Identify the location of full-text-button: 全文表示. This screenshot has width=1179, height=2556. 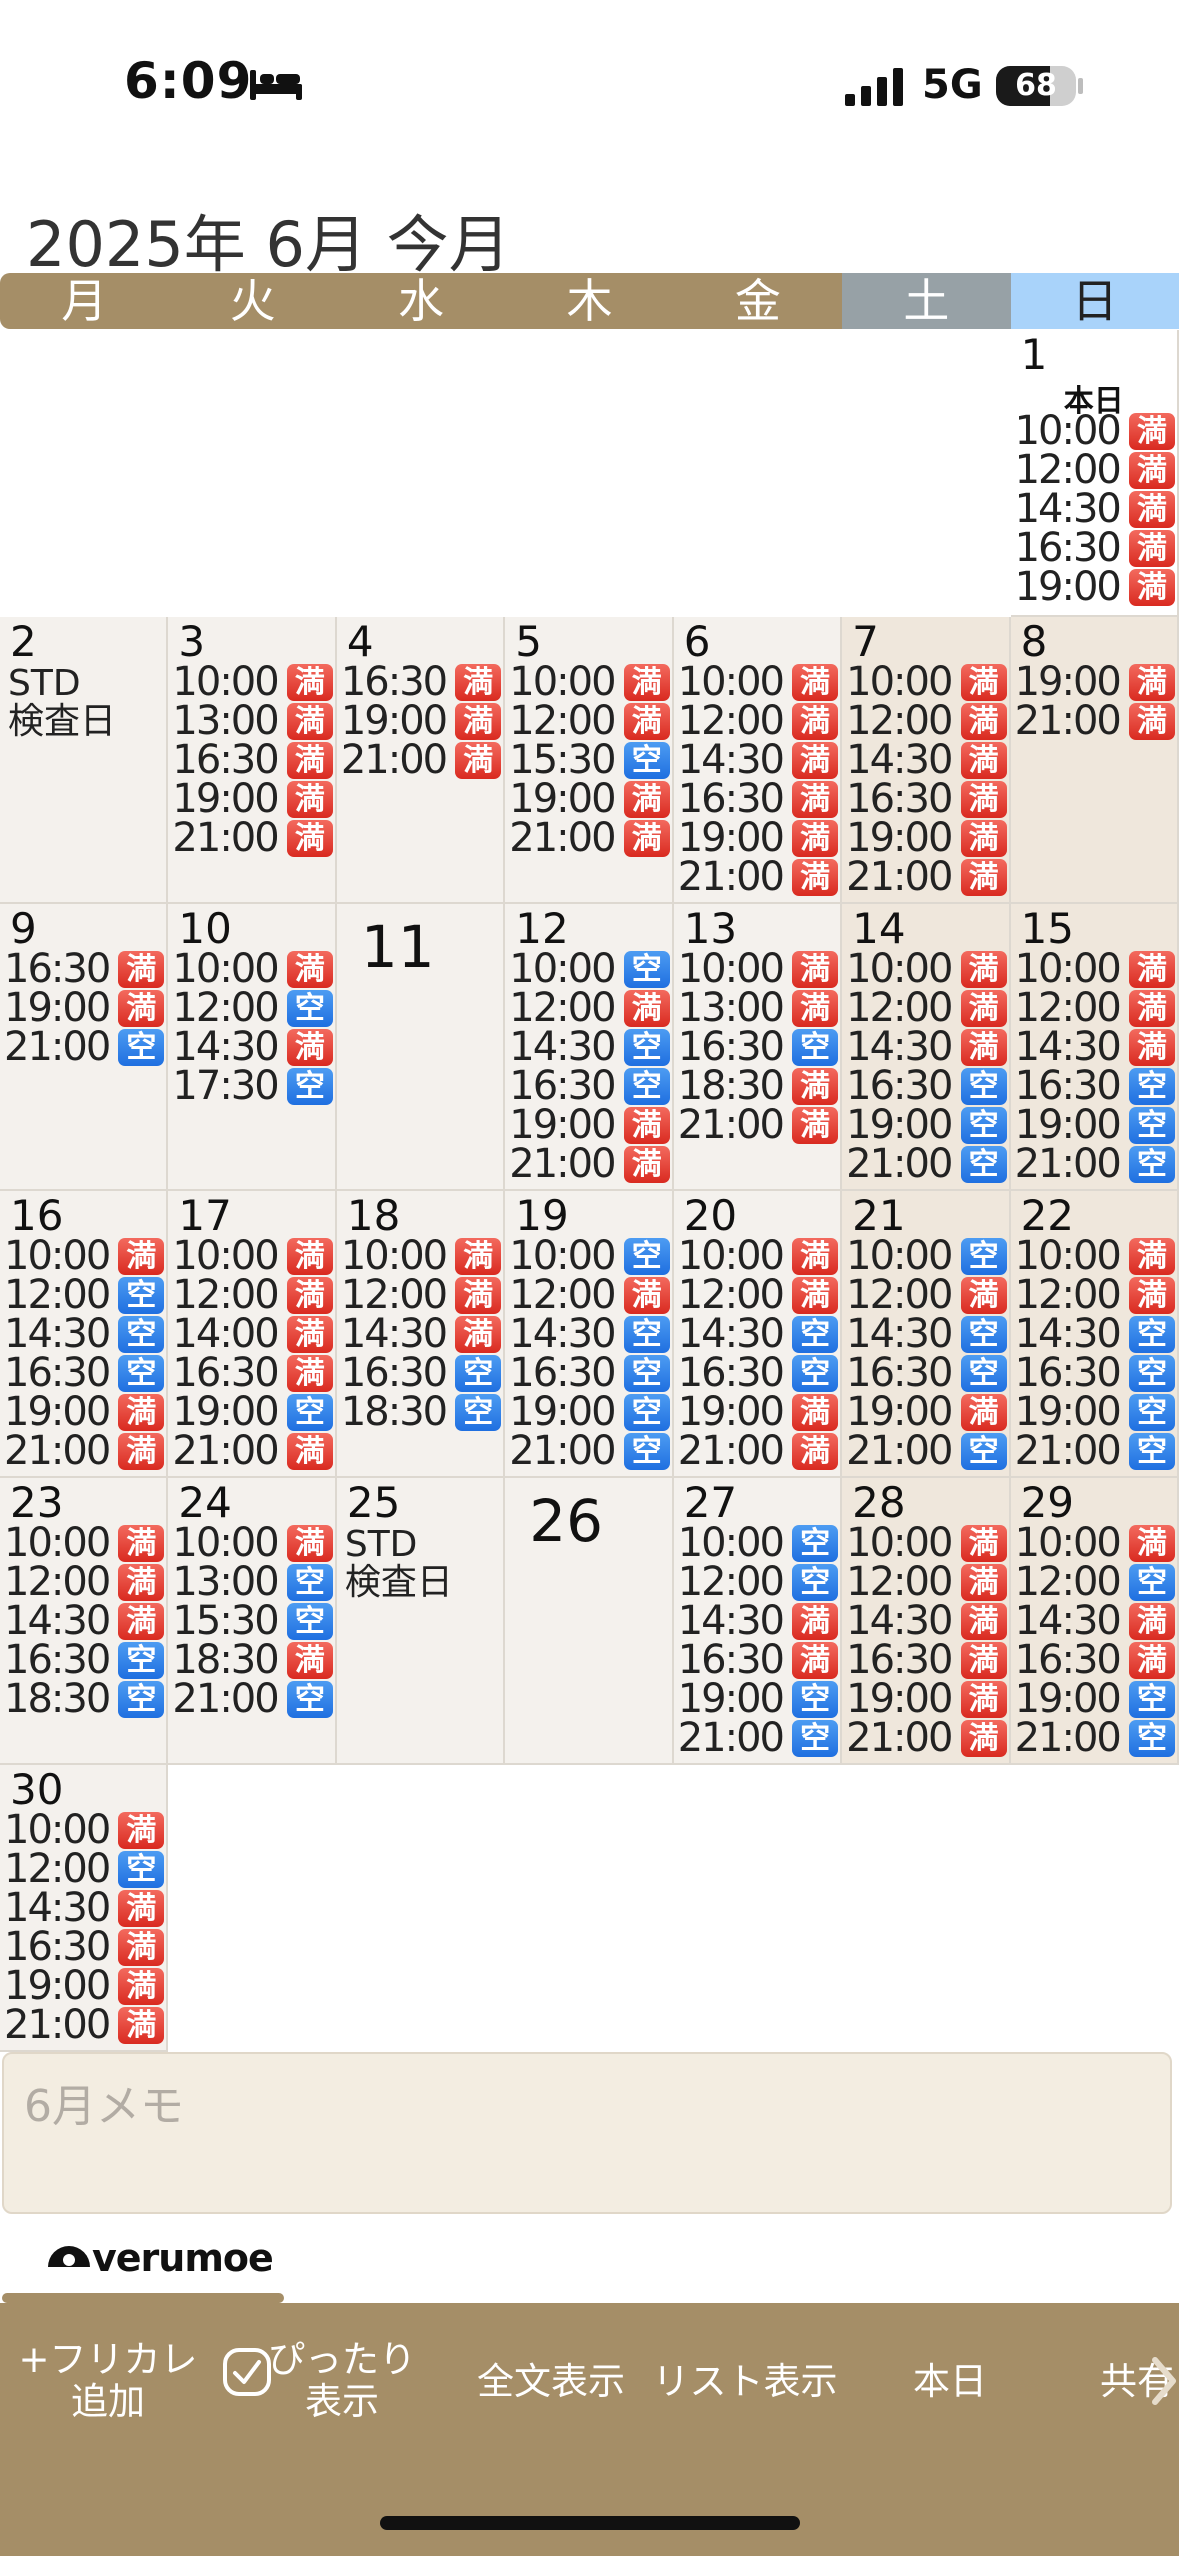
(551, 2382).